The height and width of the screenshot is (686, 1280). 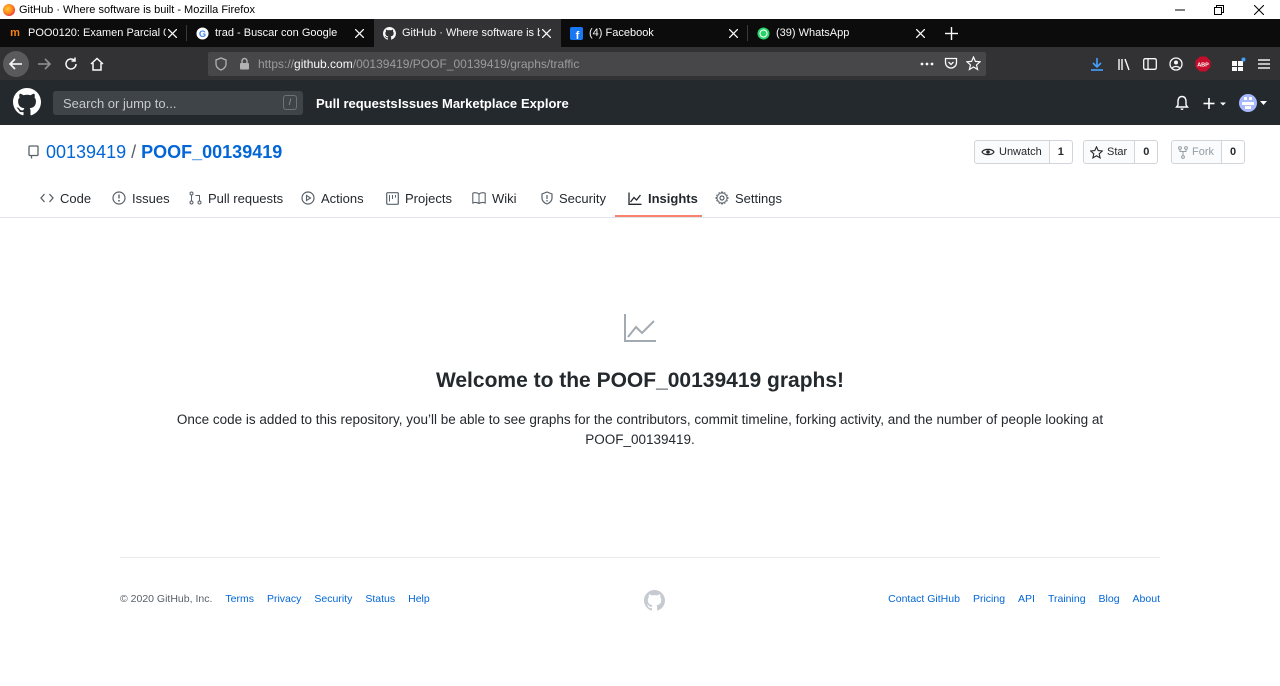 I want to click on chevron-down-icon, so click(x=1263, y=103).